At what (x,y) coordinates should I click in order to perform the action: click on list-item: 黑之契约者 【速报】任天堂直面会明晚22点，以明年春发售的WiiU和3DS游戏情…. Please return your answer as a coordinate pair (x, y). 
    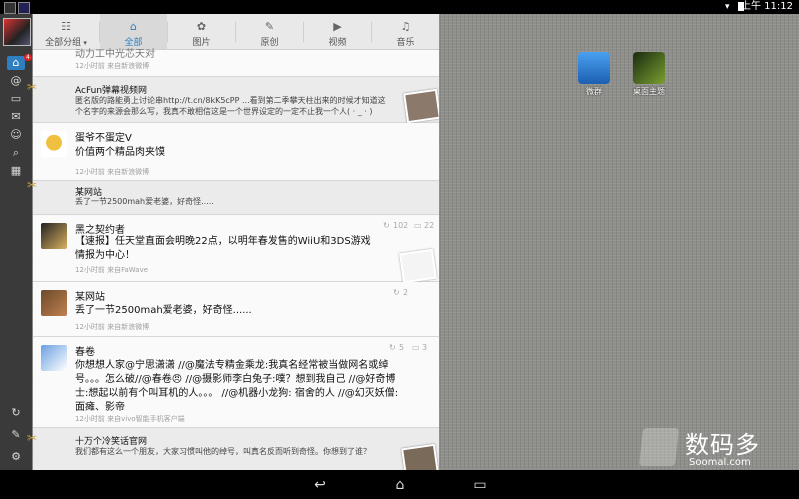
    Looking at the image, I should click on (236, 249).